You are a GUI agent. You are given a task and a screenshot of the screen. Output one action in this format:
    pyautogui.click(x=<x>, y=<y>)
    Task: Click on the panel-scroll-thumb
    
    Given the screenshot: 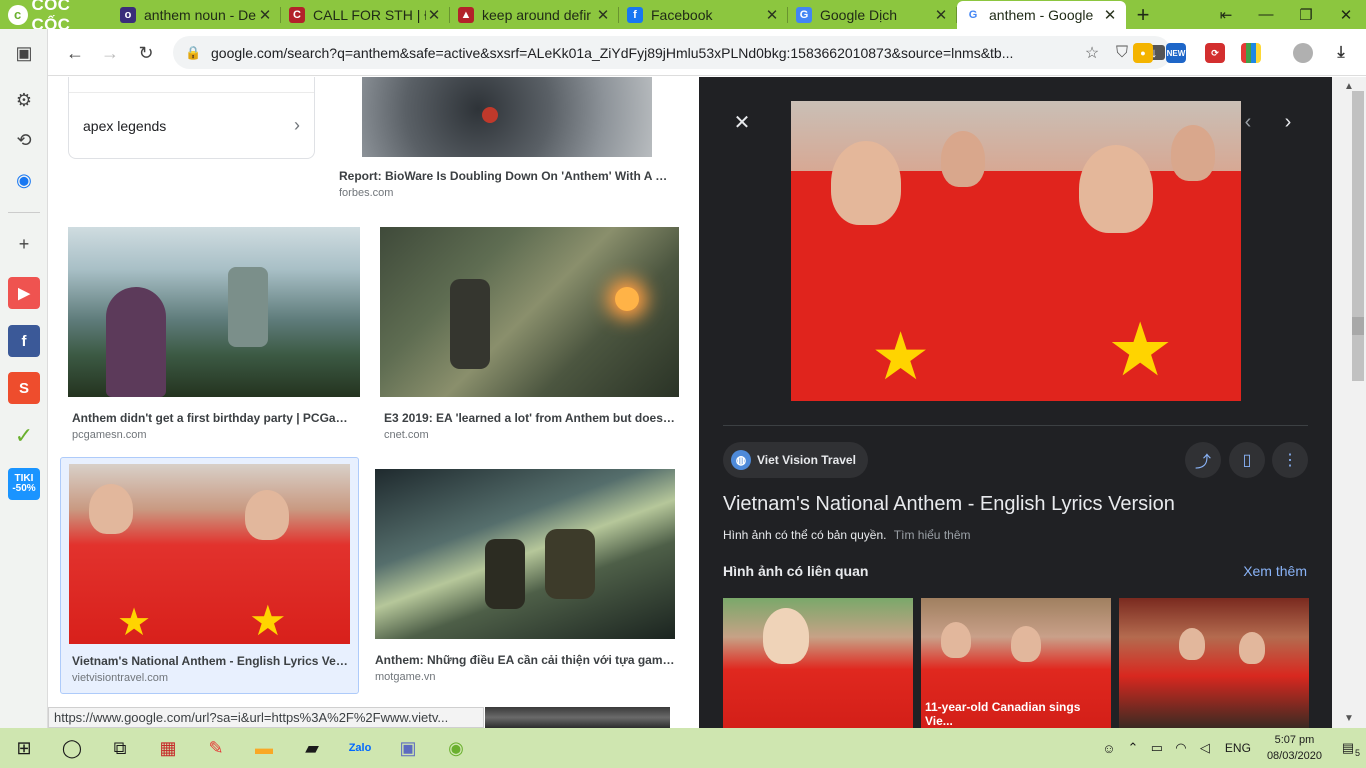 What is the action you would take?
    pyautogui.click(x=1358, y=326)
    